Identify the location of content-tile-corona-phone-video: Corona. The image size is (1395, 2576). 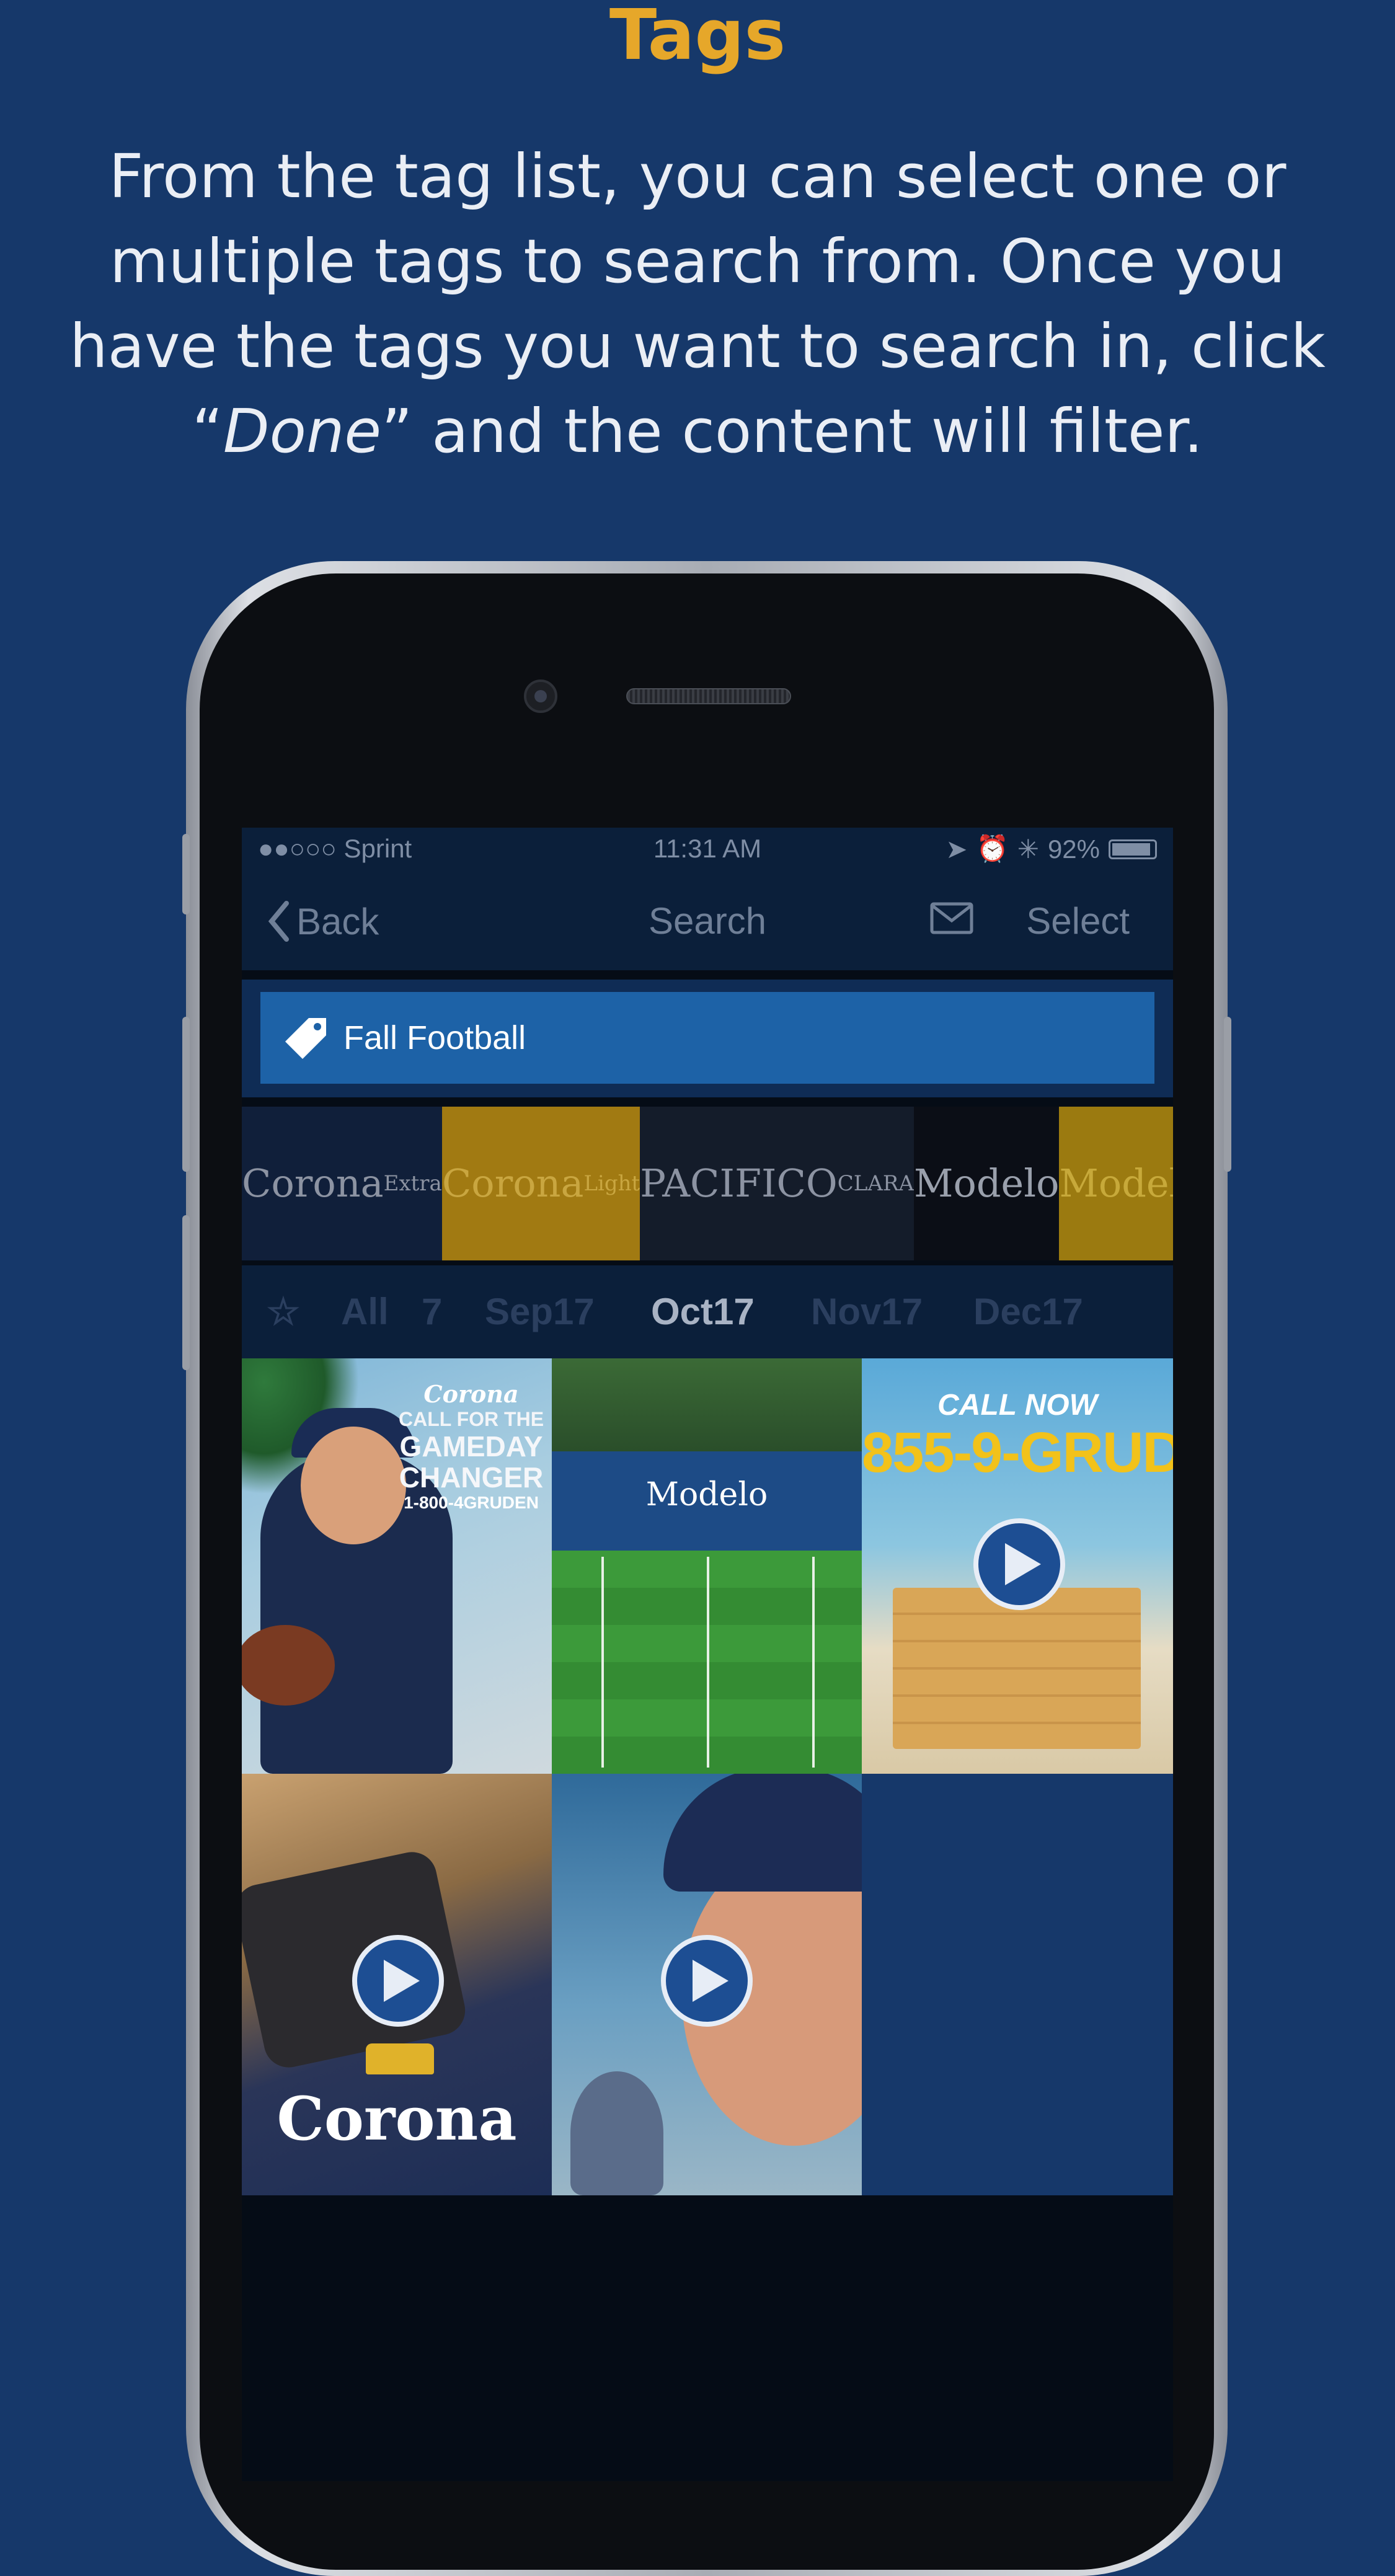
(397, 1985).